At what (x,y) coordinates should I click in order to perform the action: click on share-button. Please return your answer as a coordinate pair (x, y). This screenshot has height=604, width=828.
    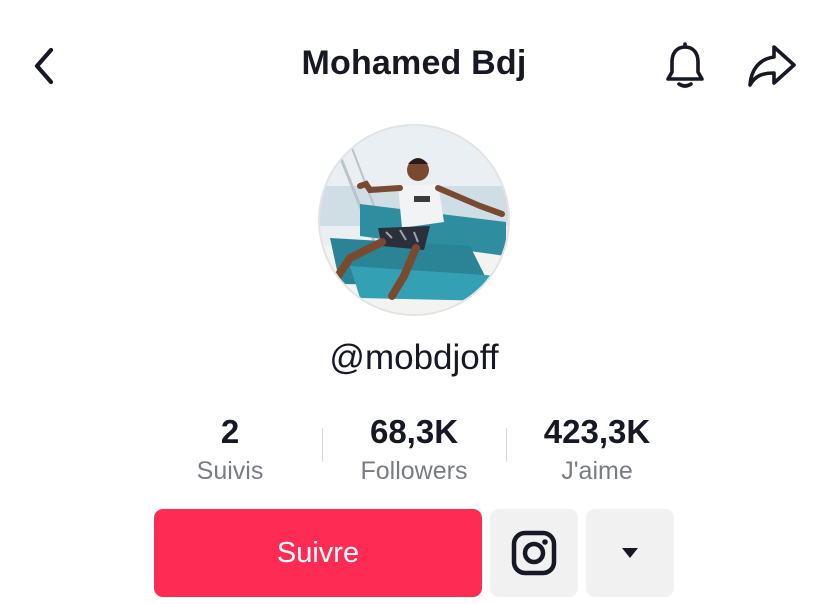
    Looking at the image, I should click on (772, 66).